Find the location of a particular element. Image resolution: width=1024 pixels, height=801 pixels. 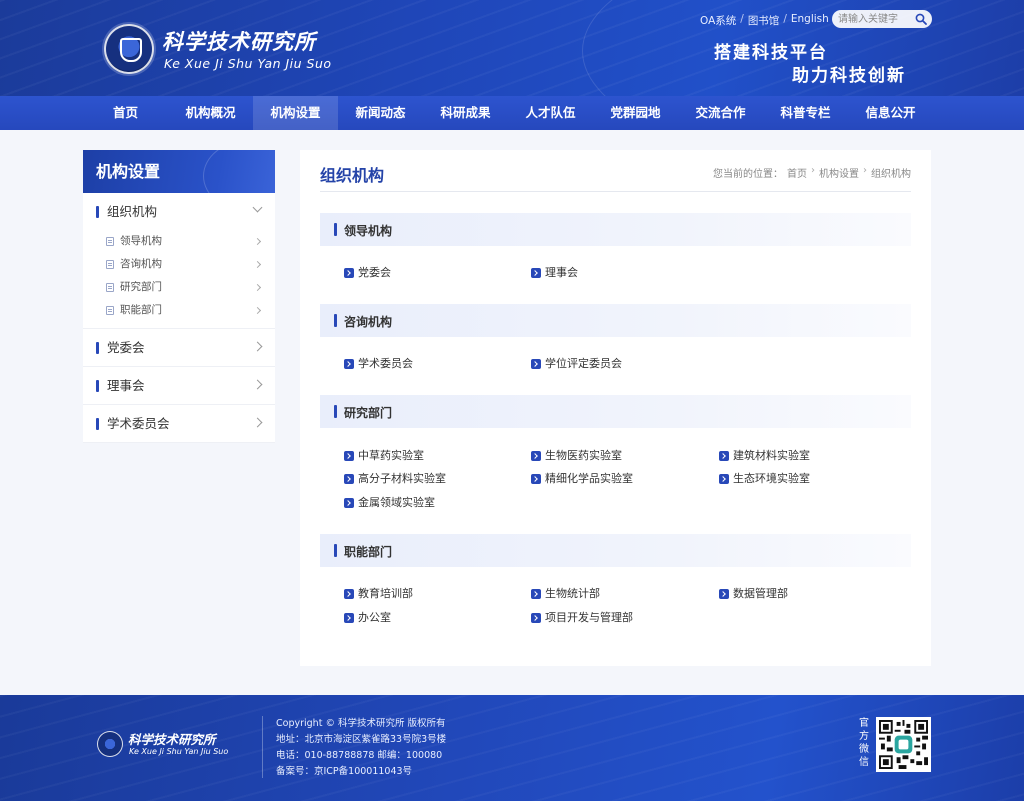

link-item: 生物统计部 is located at coordinates (564, 594).